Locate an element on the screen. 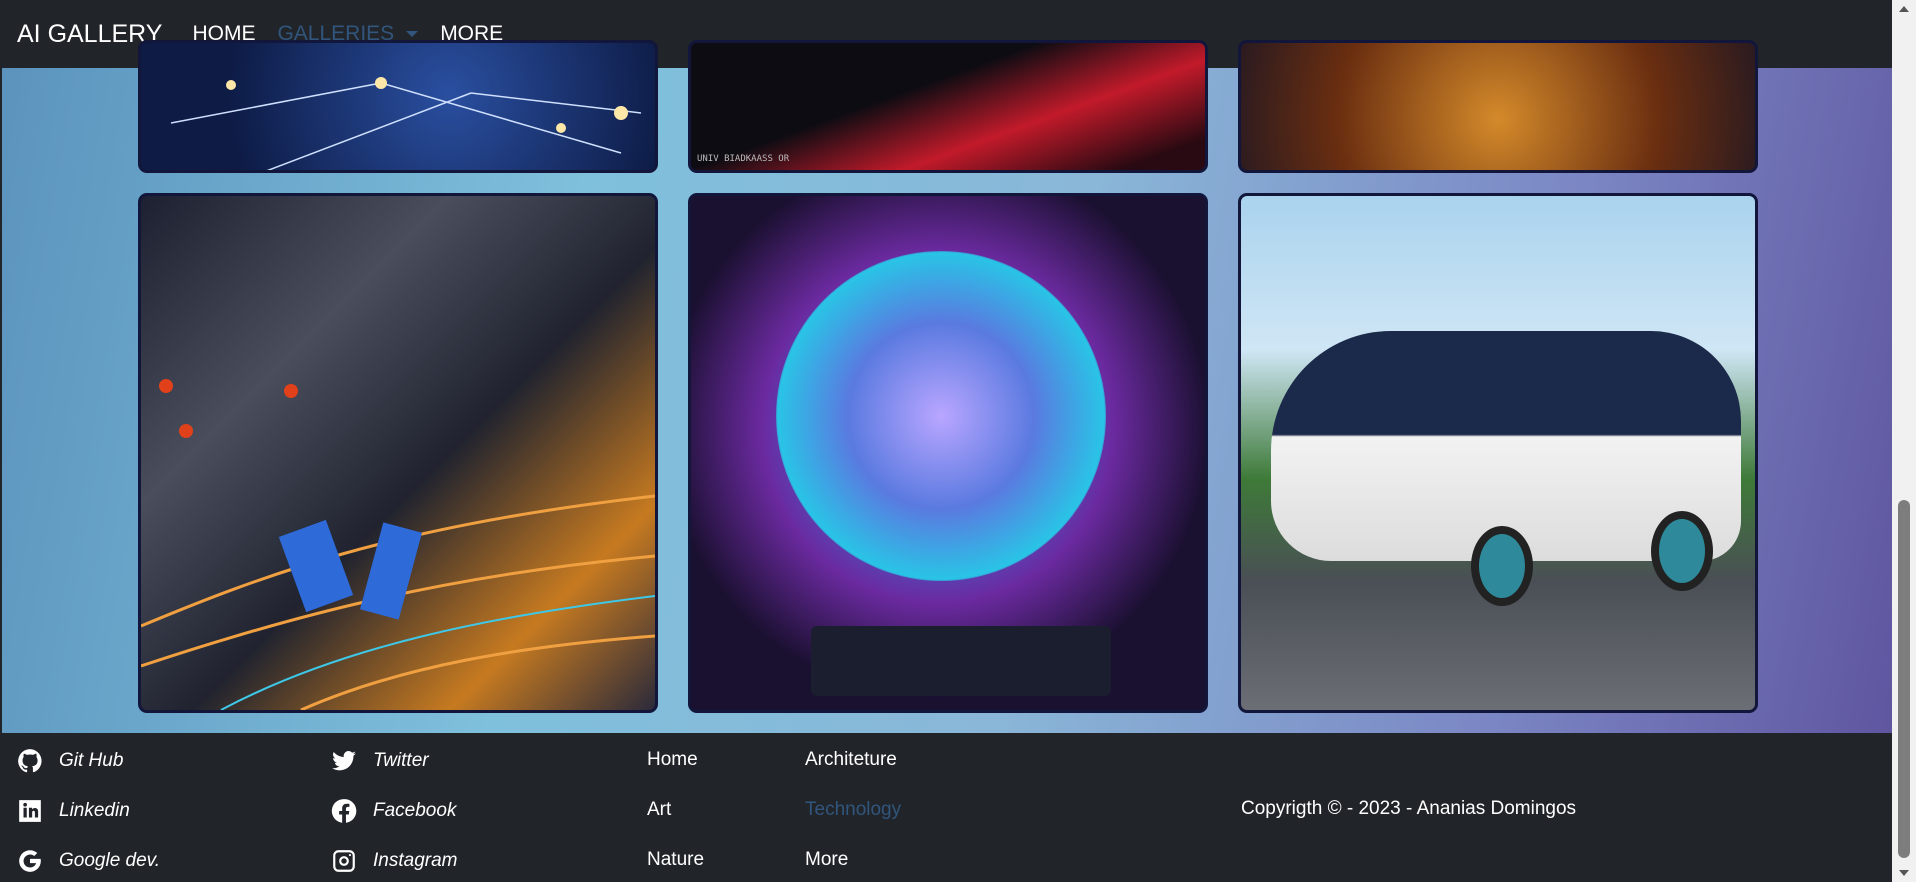  image-watermark: UNIV BIADKAASS OR is located at coordinates (743, 159).